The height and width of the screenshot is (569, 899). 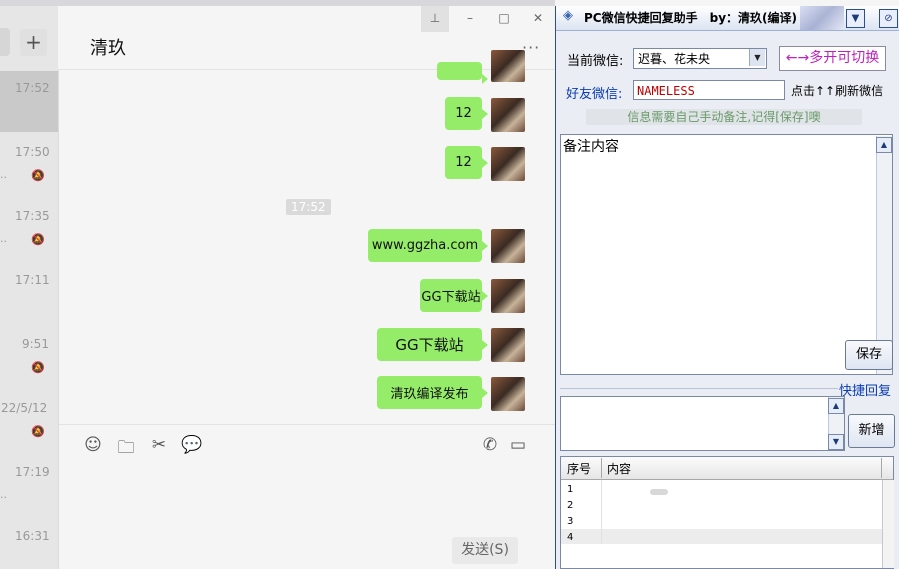 What do you see at coordinates (721, 536) in the screenshot?
I see `table-row-highlight` at bounding box center [721, 536].